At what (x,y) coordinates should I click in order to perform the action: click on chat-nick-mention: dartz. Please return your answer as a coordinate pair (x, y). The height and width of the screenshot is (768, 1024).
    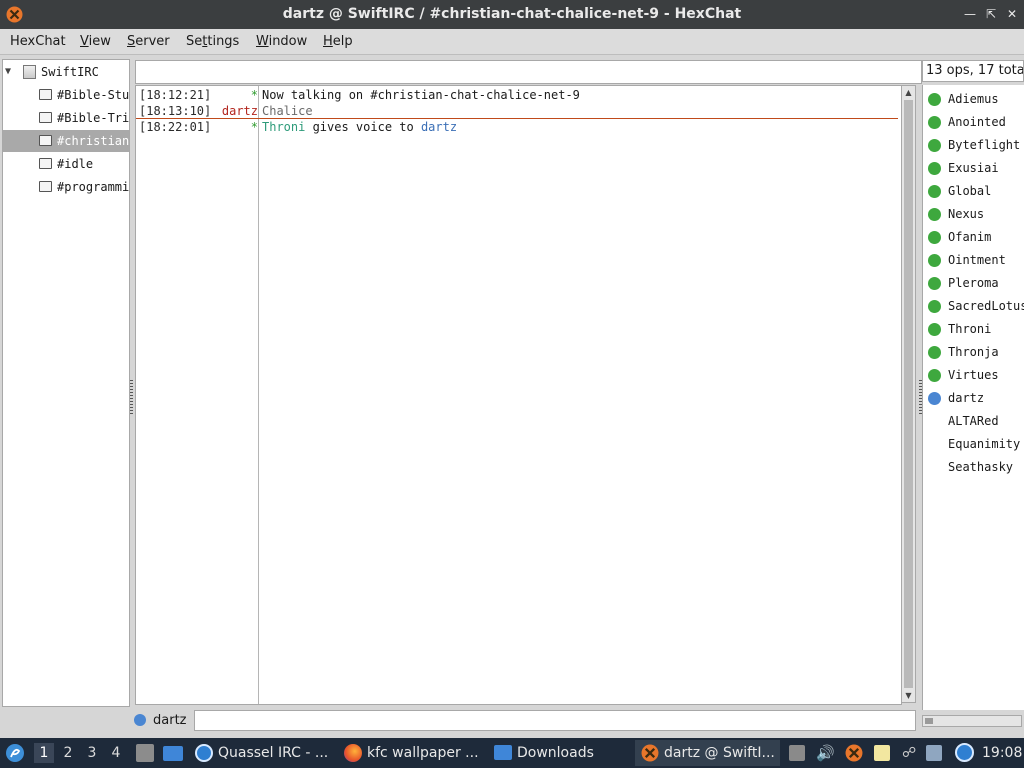
    Looking at the image, I should click on (439, 127).